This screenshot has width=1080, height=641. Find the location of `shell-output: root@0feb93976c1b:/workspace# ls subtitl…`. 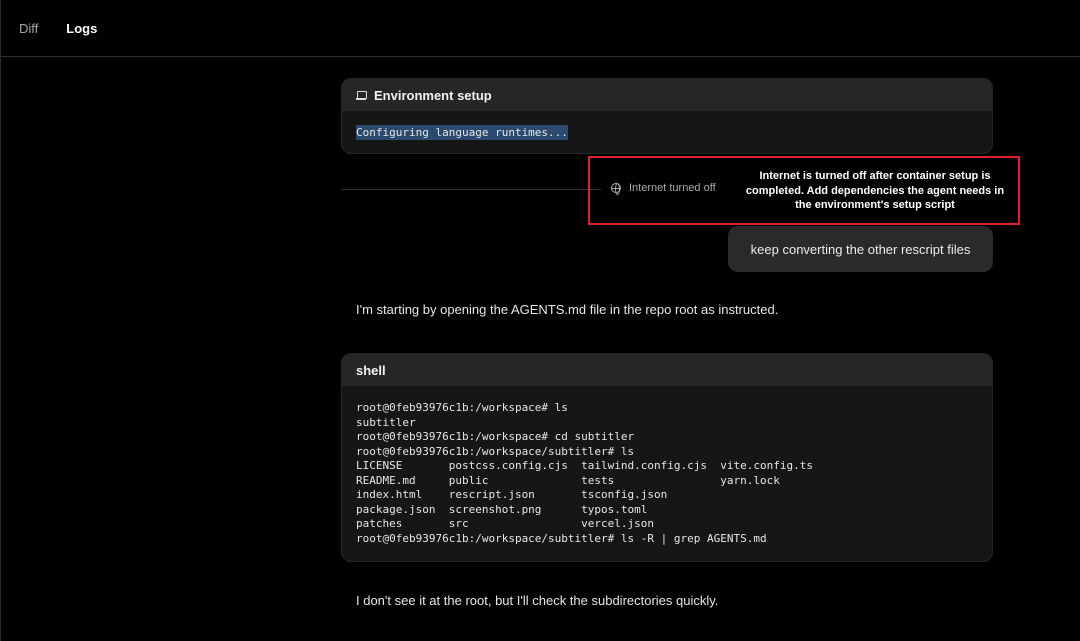

shell-output: root@0feb93976c1b:/workspace# ls subtitl… is located at coordinates (584, 473).